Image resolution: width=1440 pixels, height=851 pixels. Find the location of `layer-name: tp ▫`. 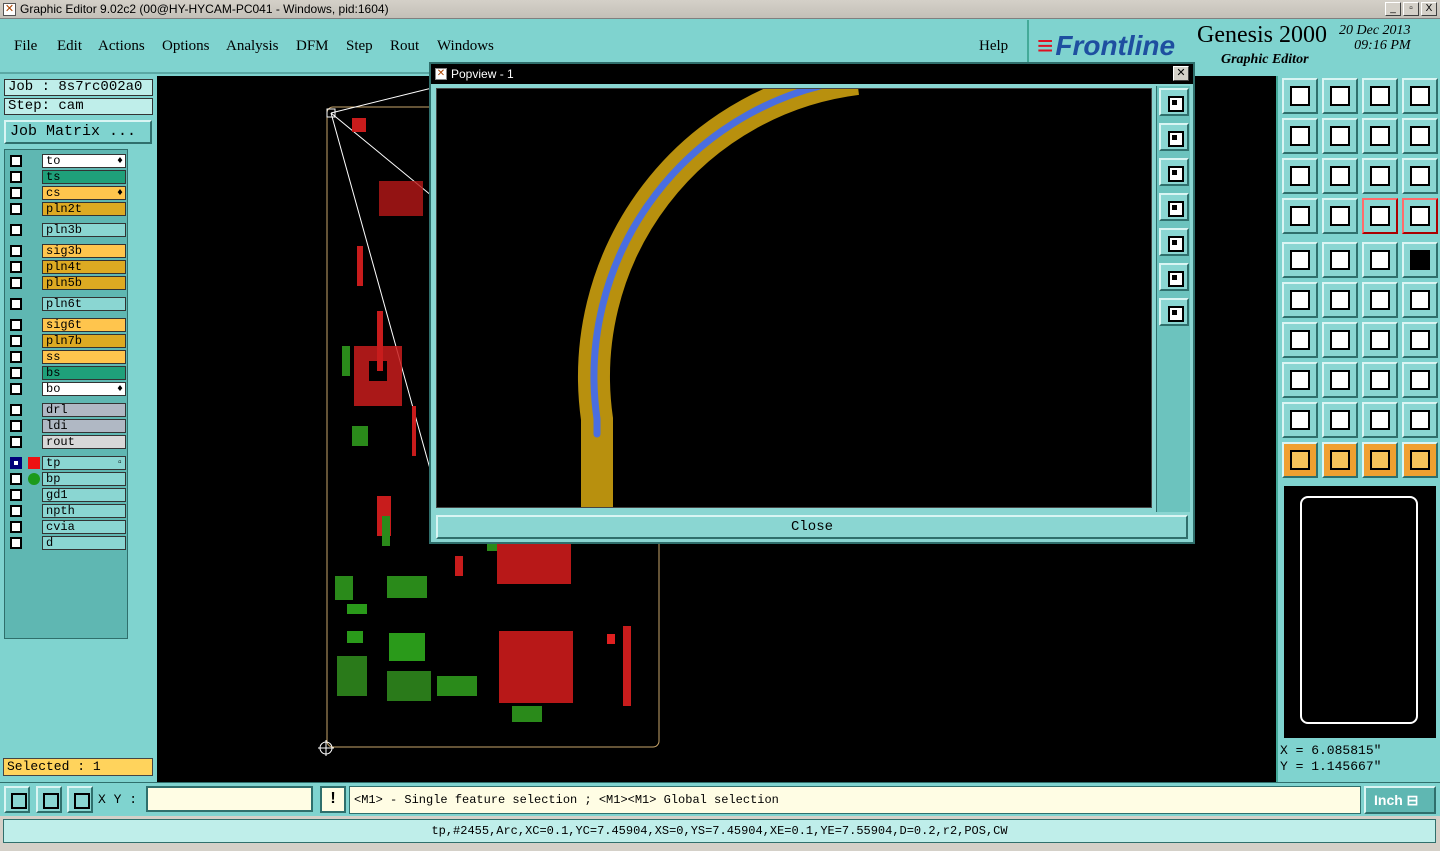

layer-name: tp ▫ is located at coordinates (84, 463).